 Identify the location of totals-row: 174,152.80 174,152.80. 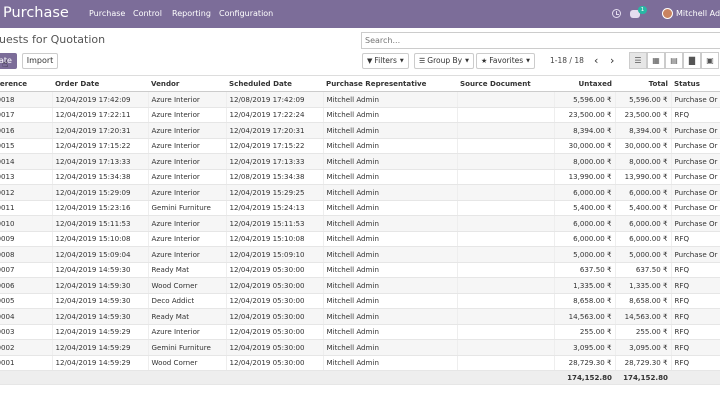
(360, 377).